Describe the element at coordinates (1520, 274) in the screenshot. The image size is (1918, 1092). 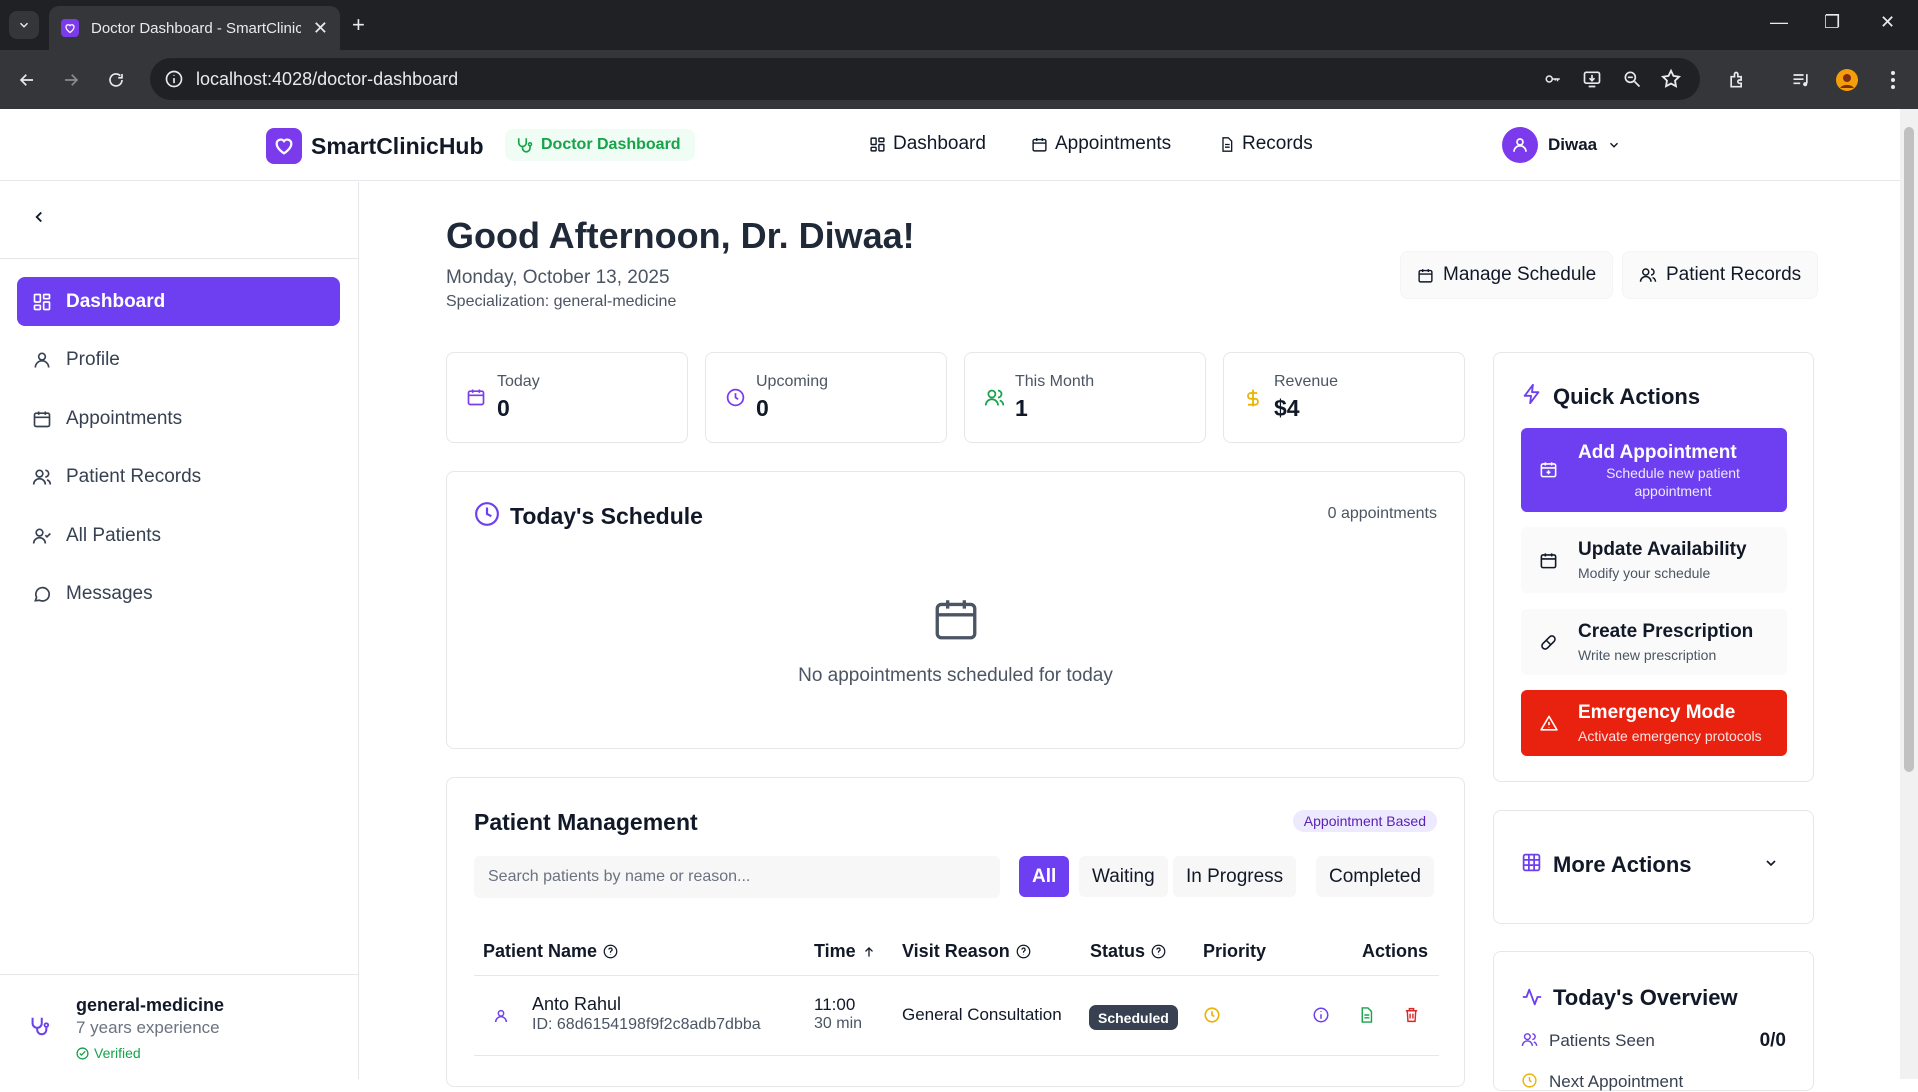
I see `manage-schedule-label: Manage Schedule` at that location.